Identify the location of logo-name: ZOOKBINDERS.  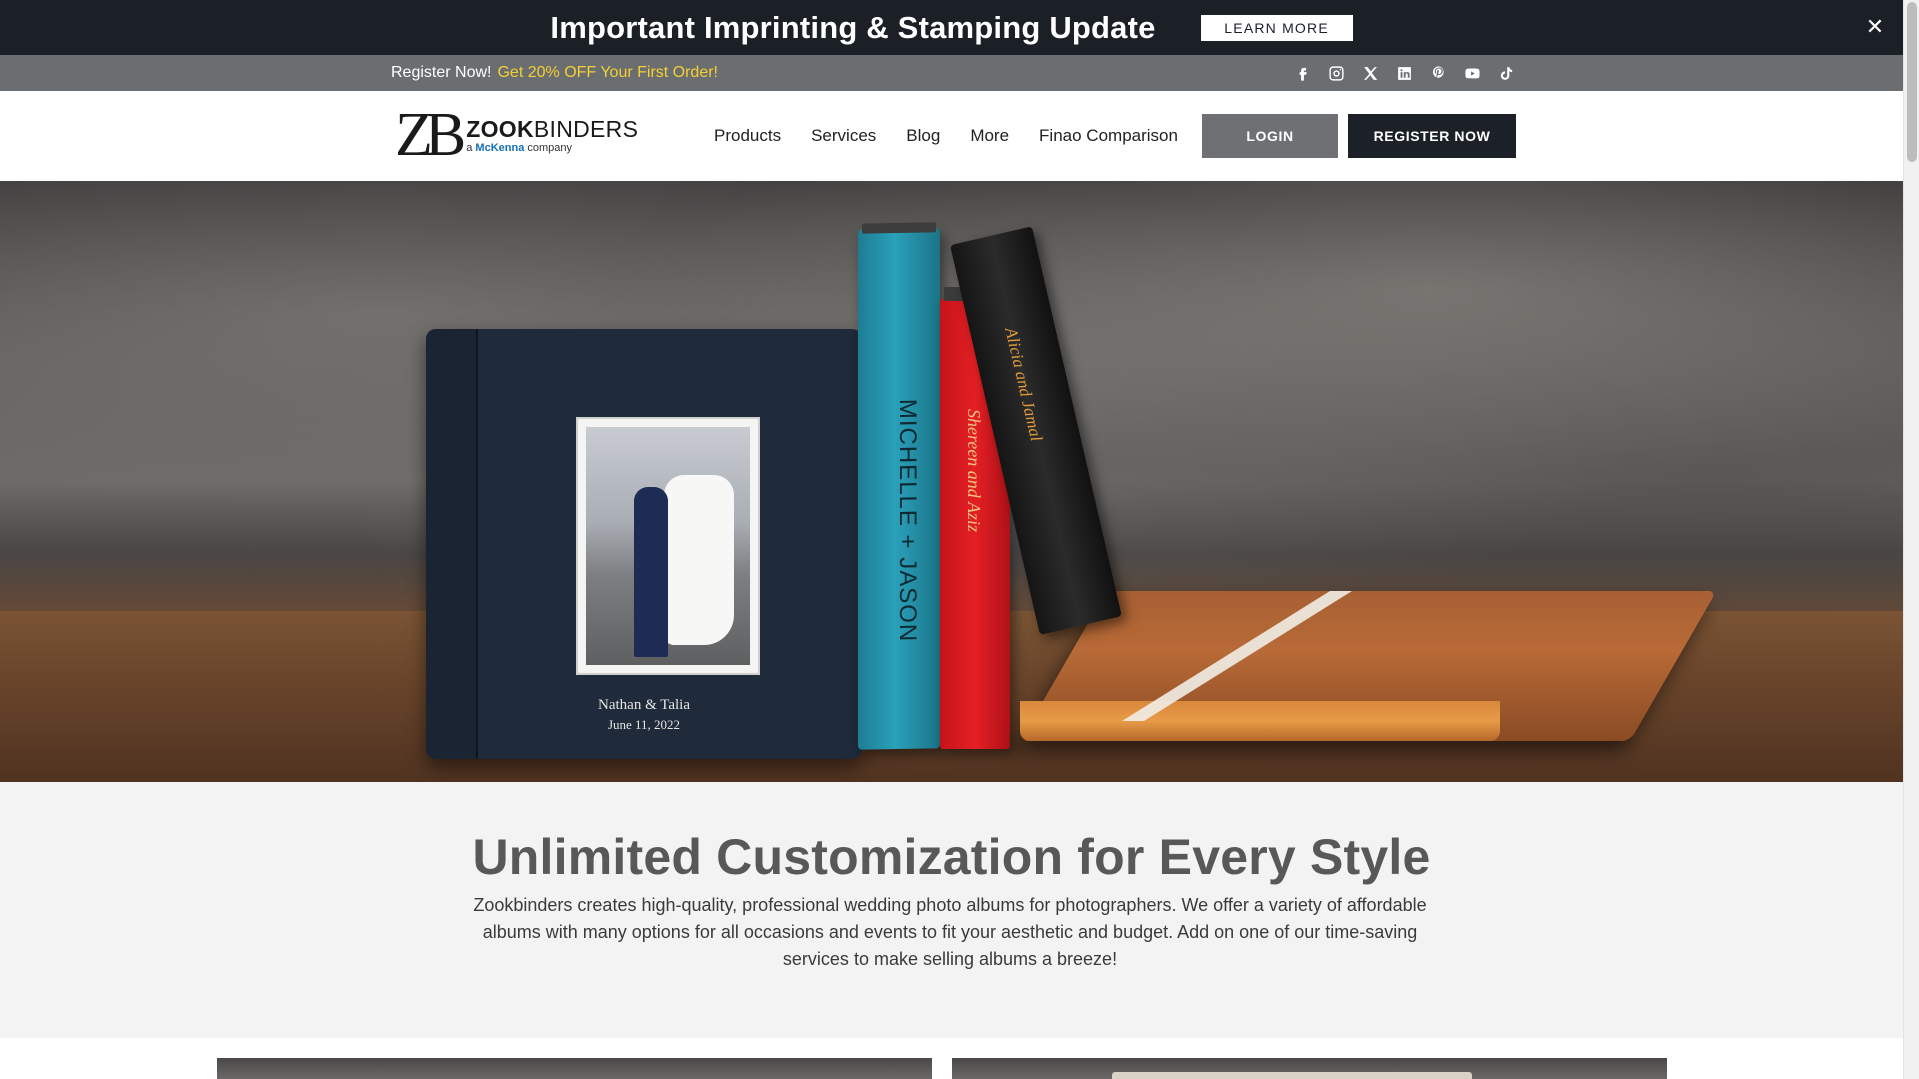
(552, 129).